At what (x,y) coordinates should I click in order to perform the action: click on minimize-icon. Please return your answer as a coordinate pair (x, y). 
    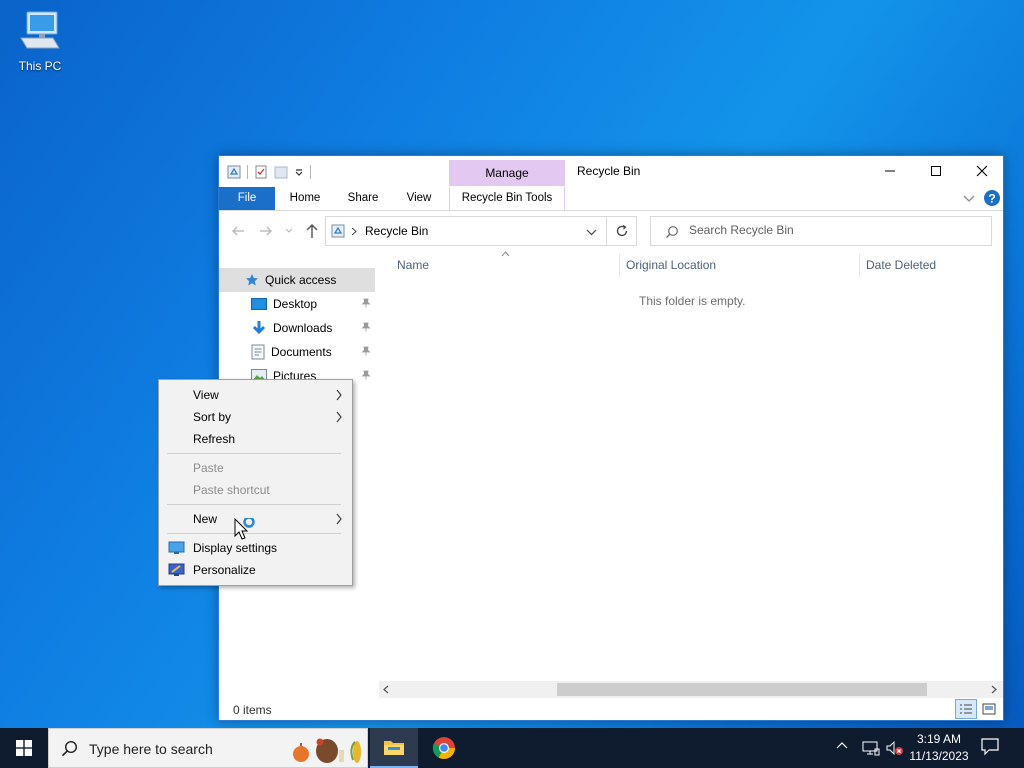
    Looking at the image, I should click on (890, 171).